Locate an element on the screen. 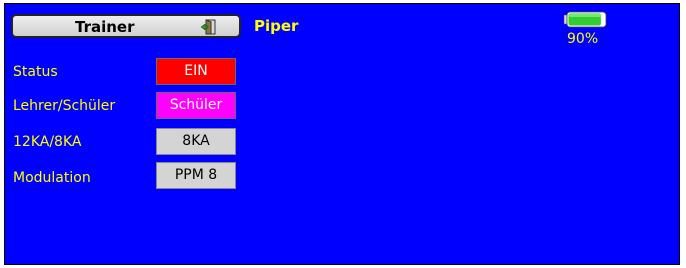 This screenshot has height=268, width=686. modulation-label: Modulation is located at coordinates (52, 178).